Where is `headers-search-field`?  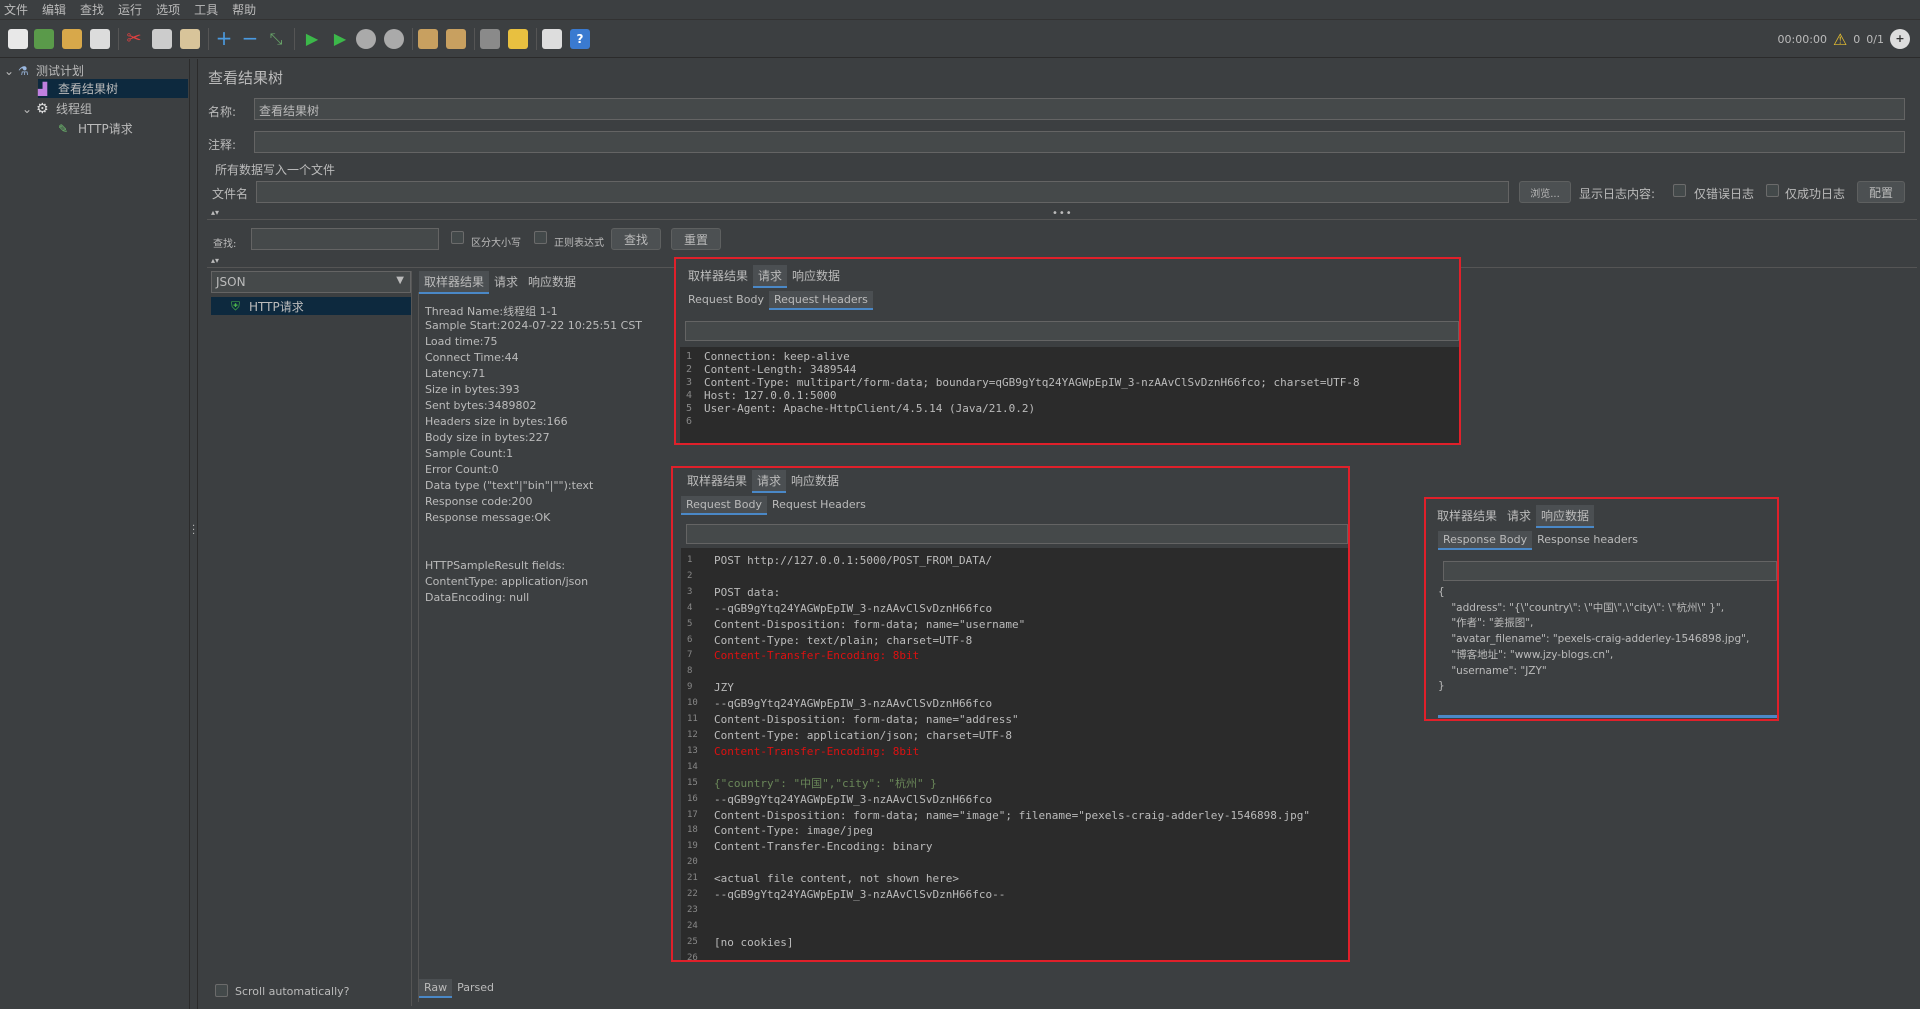
headers-search-field is located at coordinates (1072, 331).